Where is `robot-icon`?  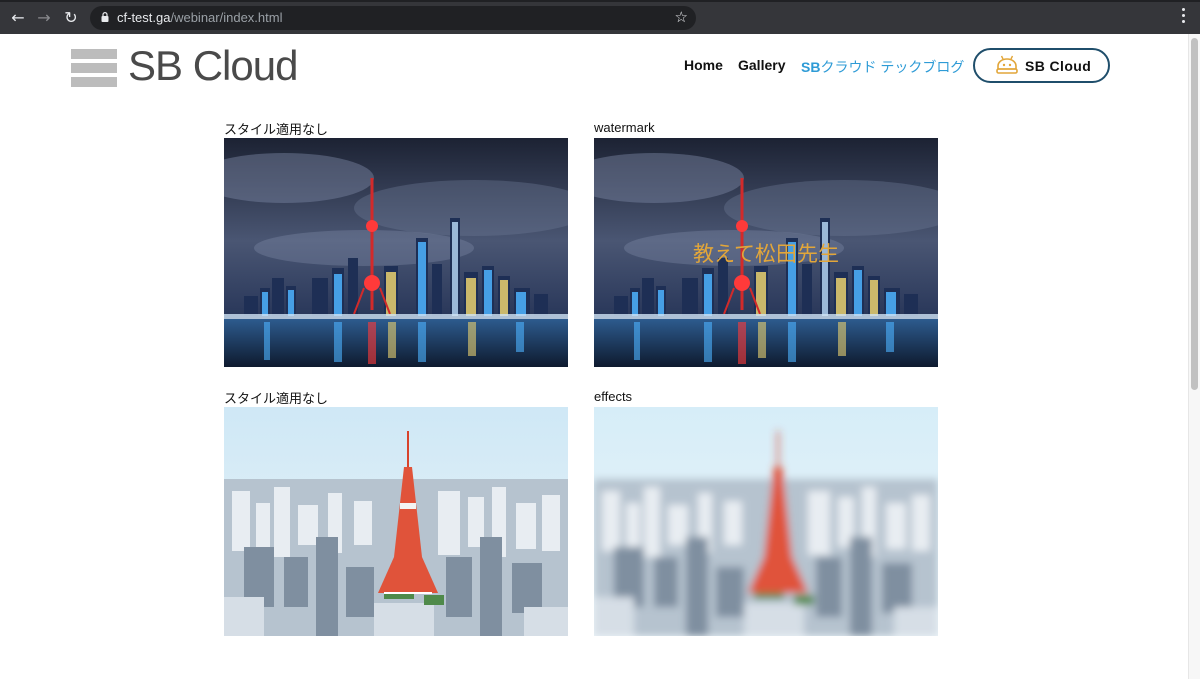
robot-icon is located at coordinates (1007, 64).